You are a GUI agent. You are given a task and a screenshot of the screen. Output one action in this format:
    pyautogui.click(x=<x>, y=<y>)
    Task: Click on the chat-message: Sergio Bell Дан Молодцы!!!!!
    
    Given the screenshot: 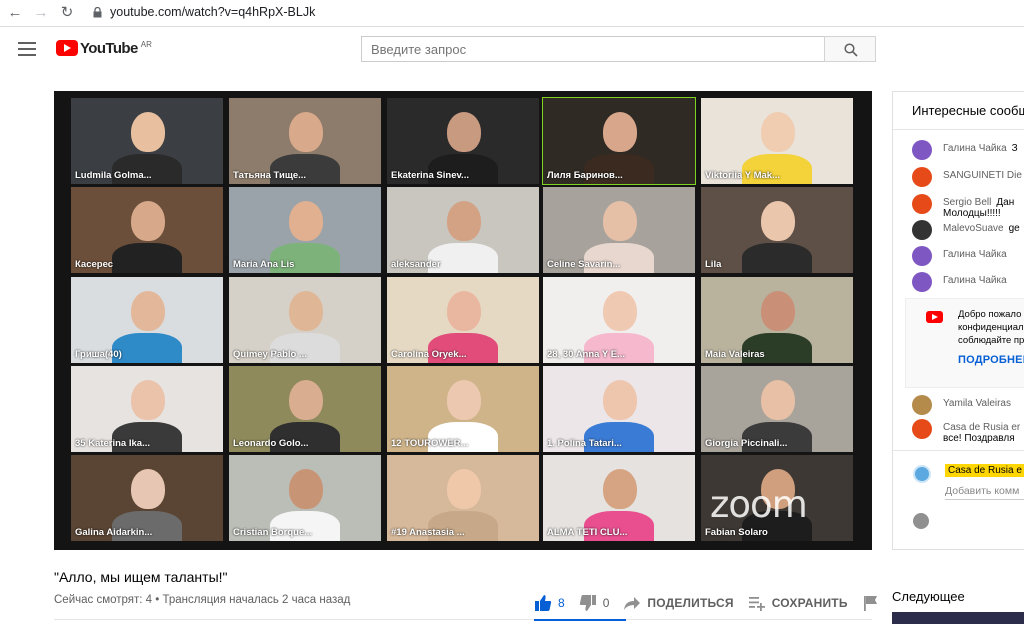 What is the action you would take?
    pyautogui.click(x=963, y=206)
    